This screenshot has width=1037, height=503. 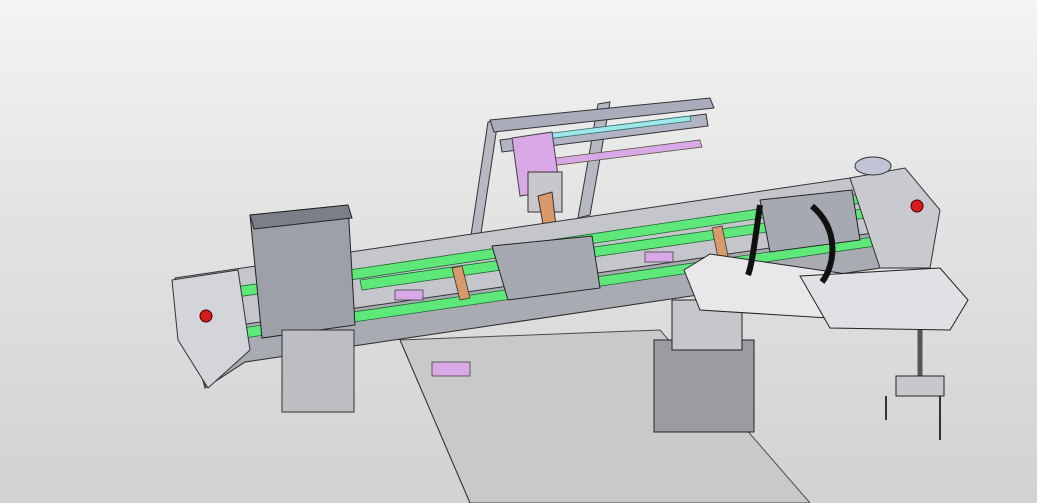 What do you see at coordinates (704, 386) in the screenshot?
I see `robot-base` at bounding box center [704, 386].